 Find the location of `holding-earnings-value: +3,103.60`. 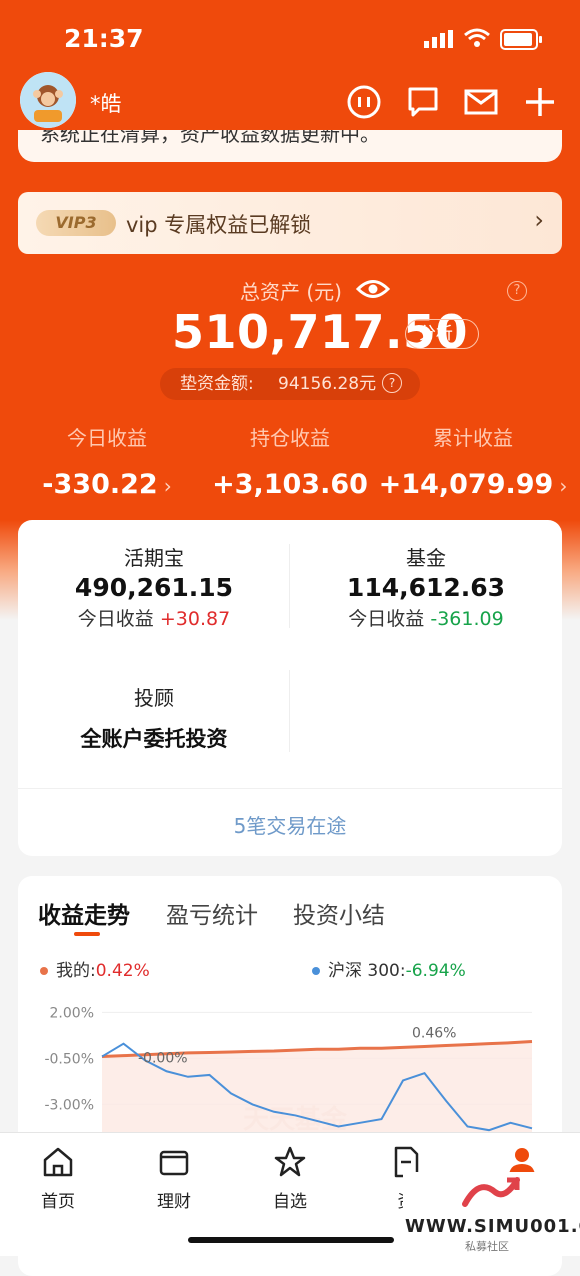

holding-earnings-value: +3,103.60 is located at coordinates (290, 484).